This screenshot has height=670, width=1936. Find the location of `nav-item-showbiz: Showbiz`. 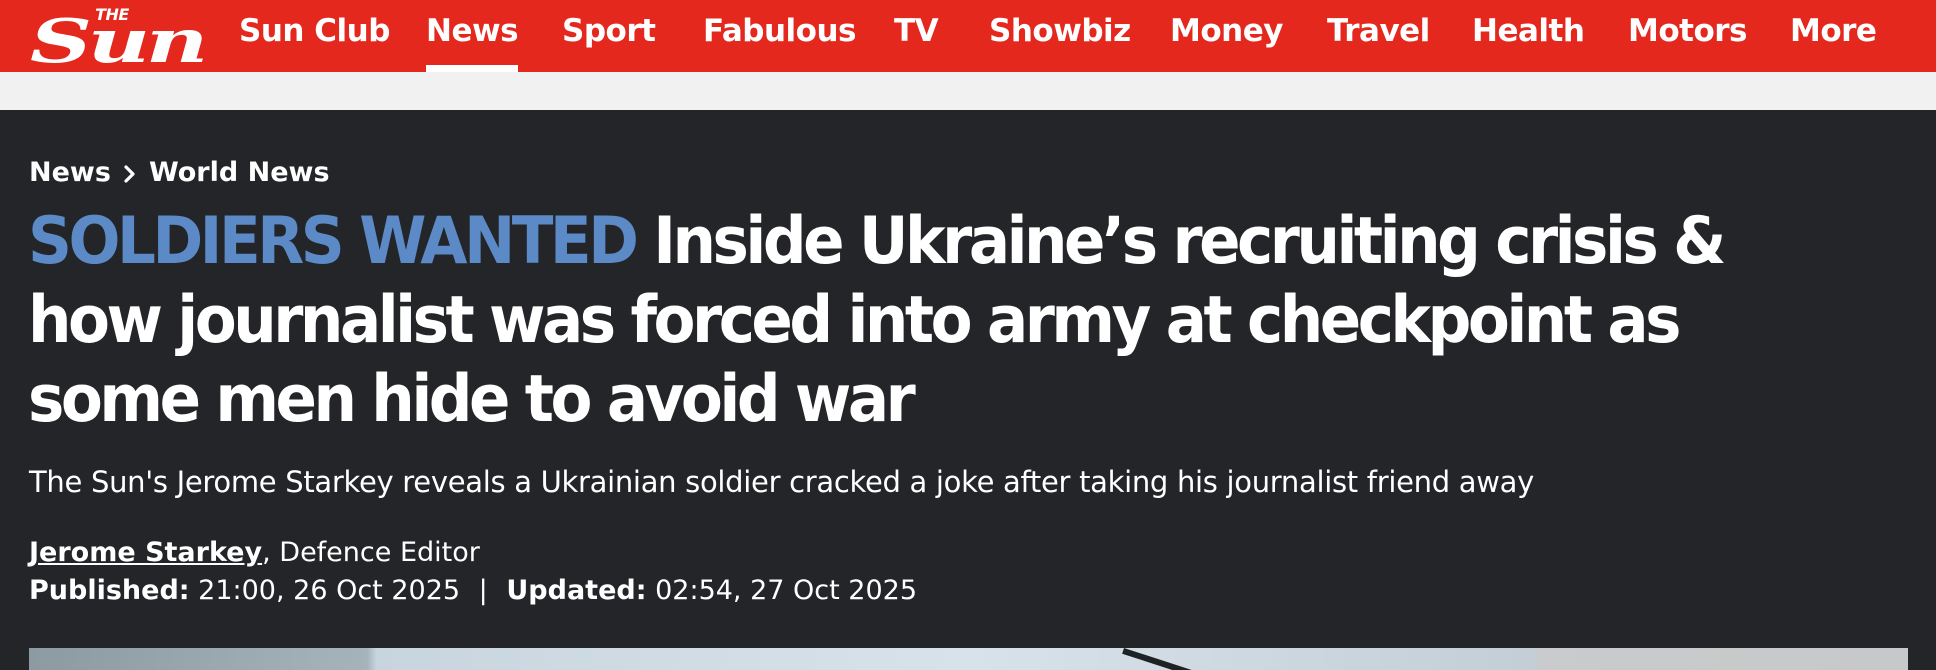

nav-item-showbiz: Showbiz is located at coordinates (1060, 36).